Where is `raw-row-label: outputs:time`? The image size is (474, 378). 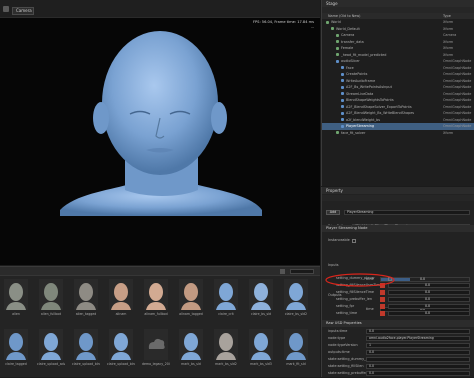 raw-row-label: outputs:time is located at coordinates (339, 352).